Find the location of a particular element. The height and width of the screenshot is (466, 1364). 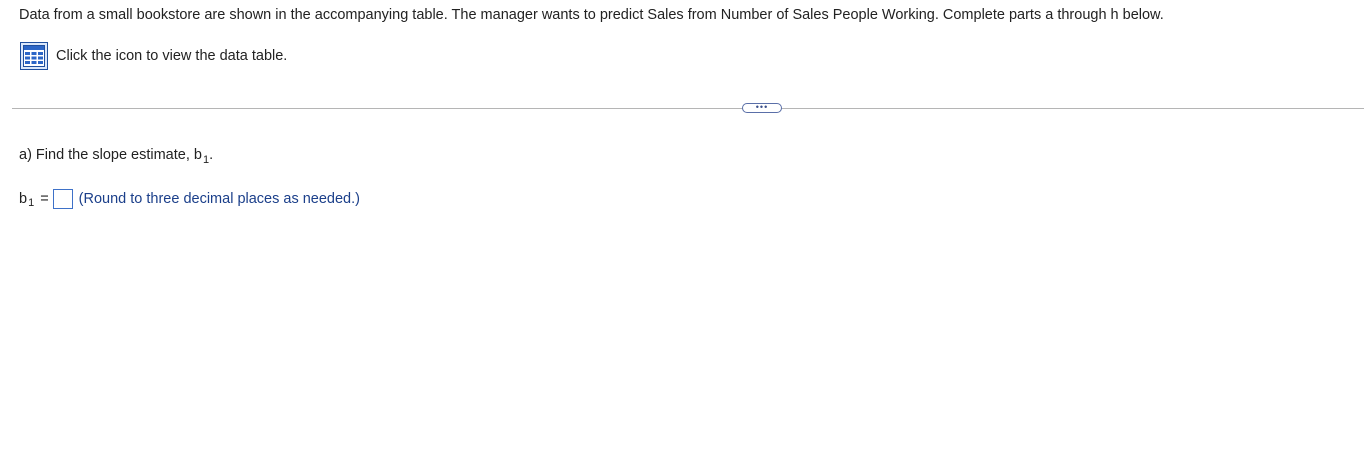

part-a-question: a) Find the slope estimate, b1. is located at coordinates (116, 156).